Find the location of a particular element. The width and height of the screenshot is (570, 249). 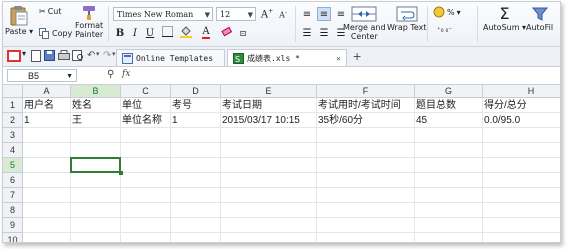

cell-f5 is located at coordinates (366, 165).